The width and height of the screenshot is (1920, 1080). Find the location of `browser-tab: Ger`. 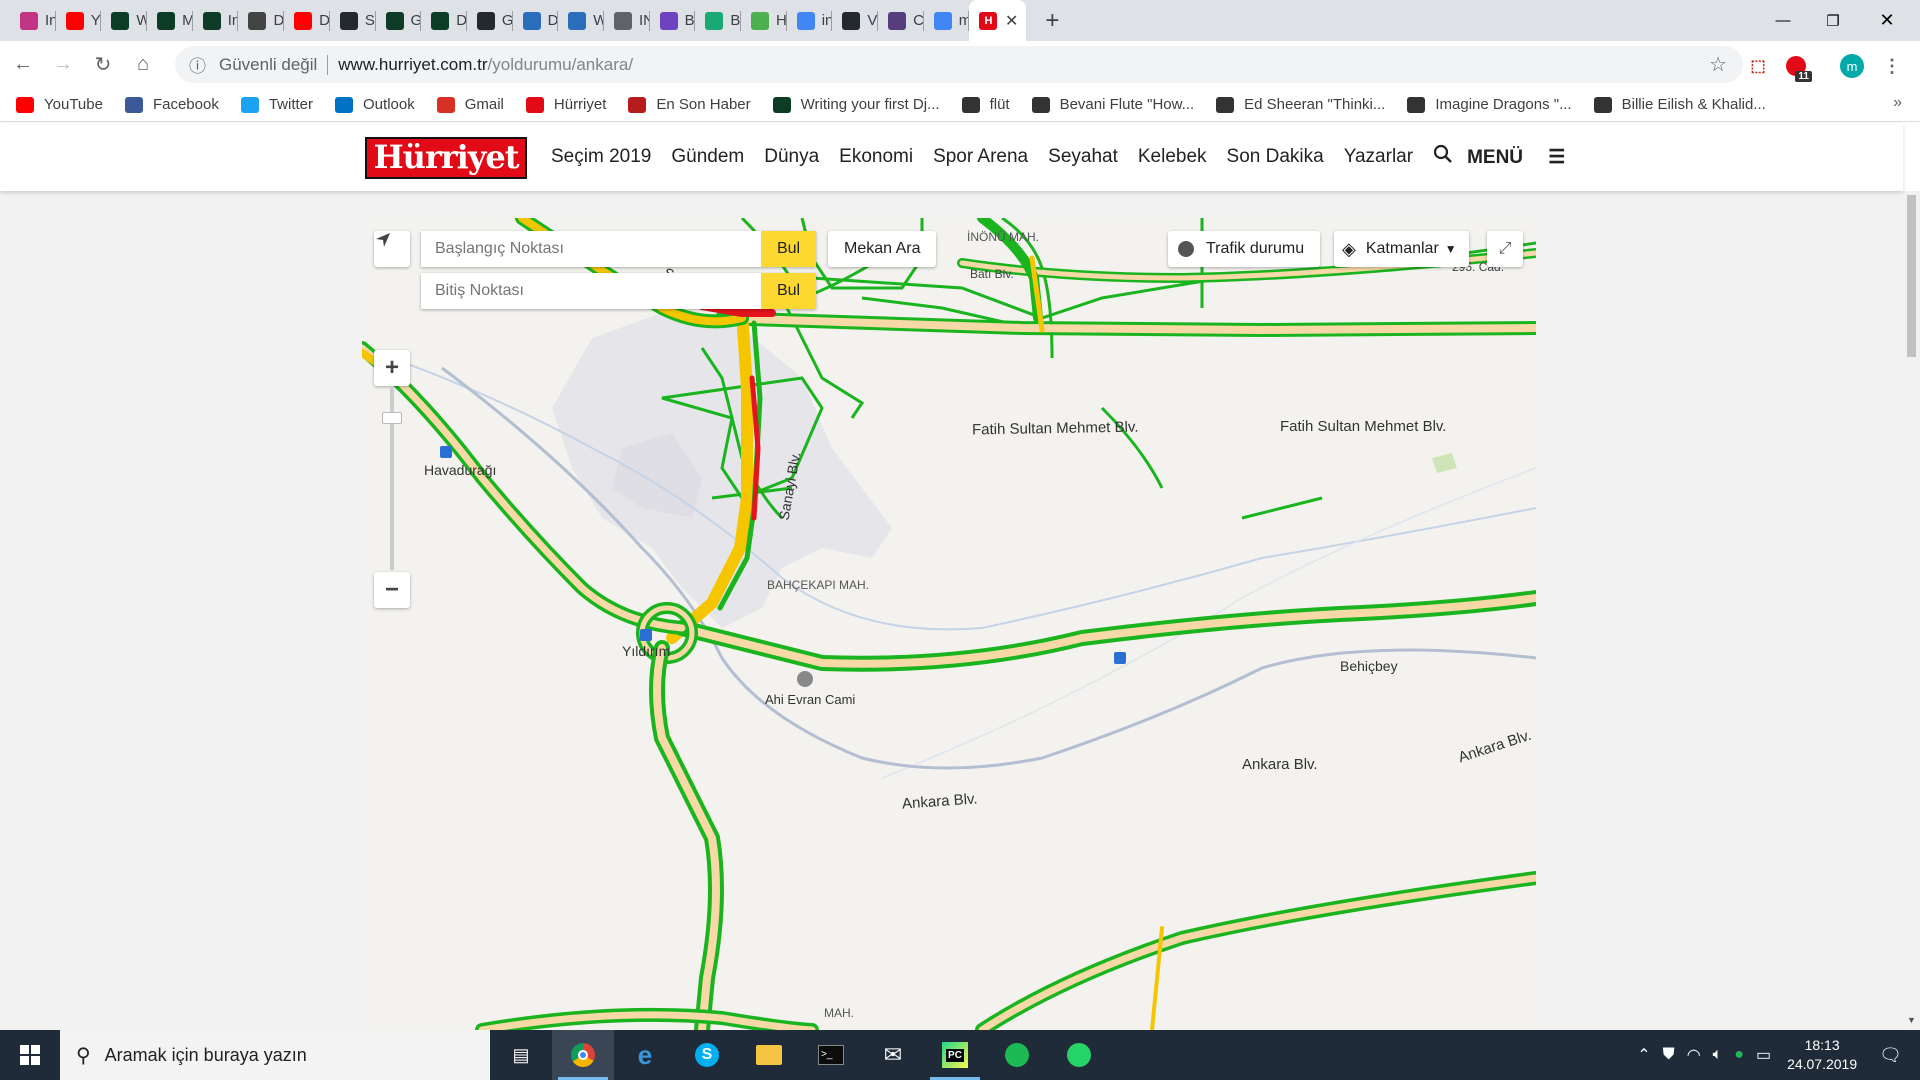

browser-tab: Ger is located at coordinates (398, 20).